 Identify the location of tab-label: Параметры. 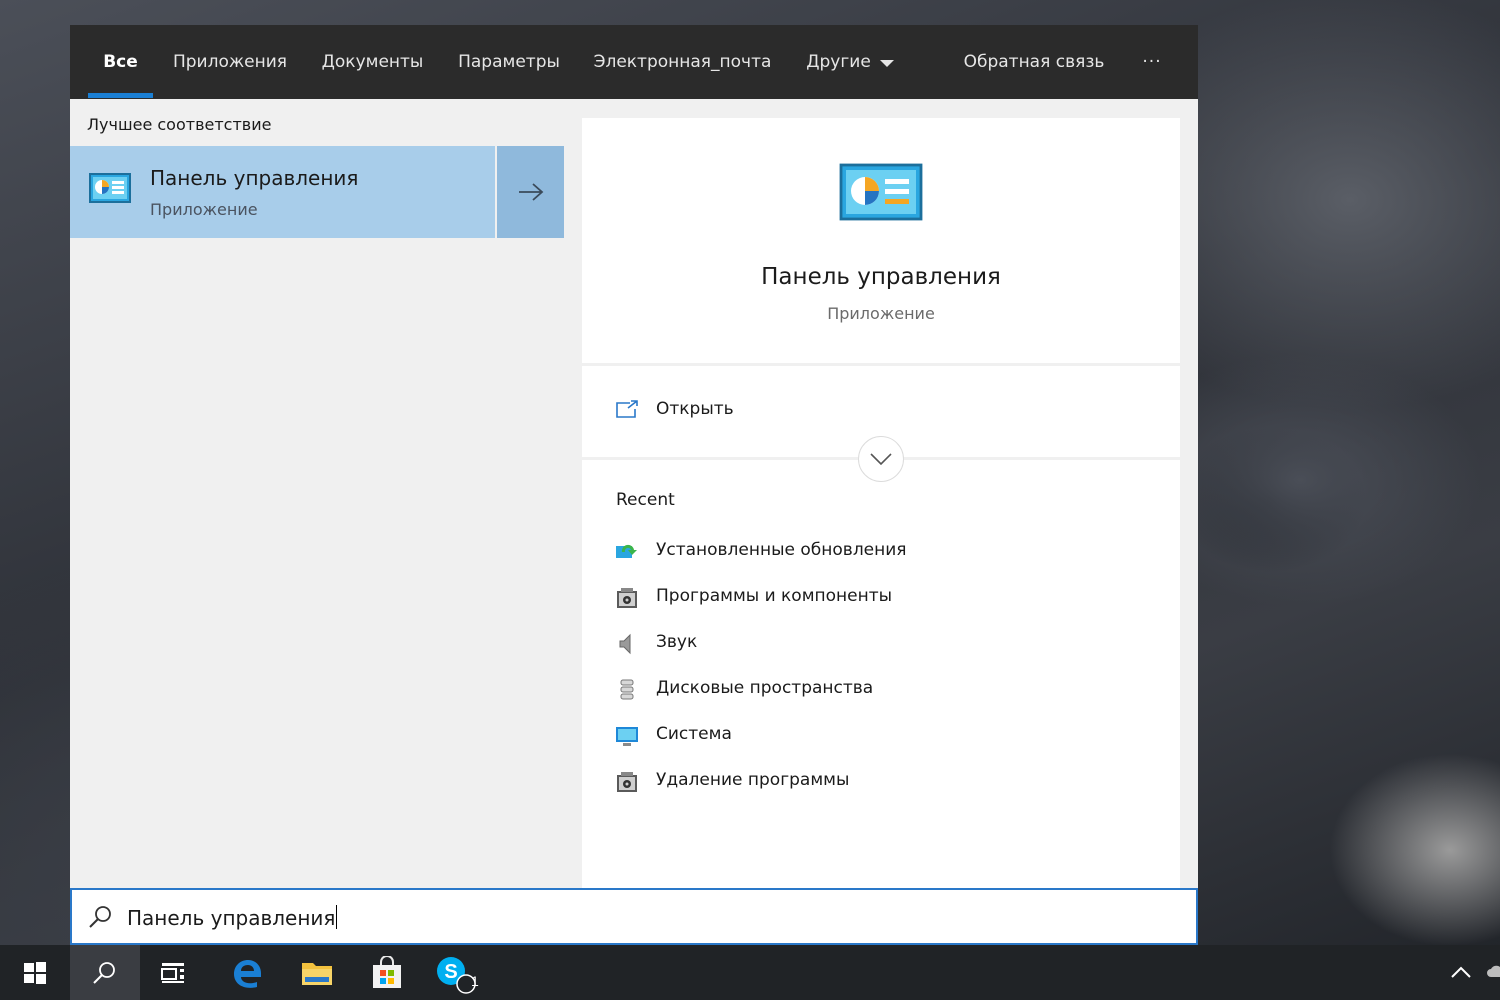
(509, 62).